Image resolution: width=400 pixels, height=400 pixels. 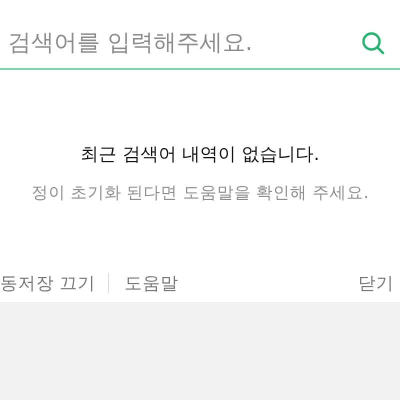 What do you see at coordinates (373, 43) in the screenshot?
I see `search-icon` at bounding box center [373, 43].